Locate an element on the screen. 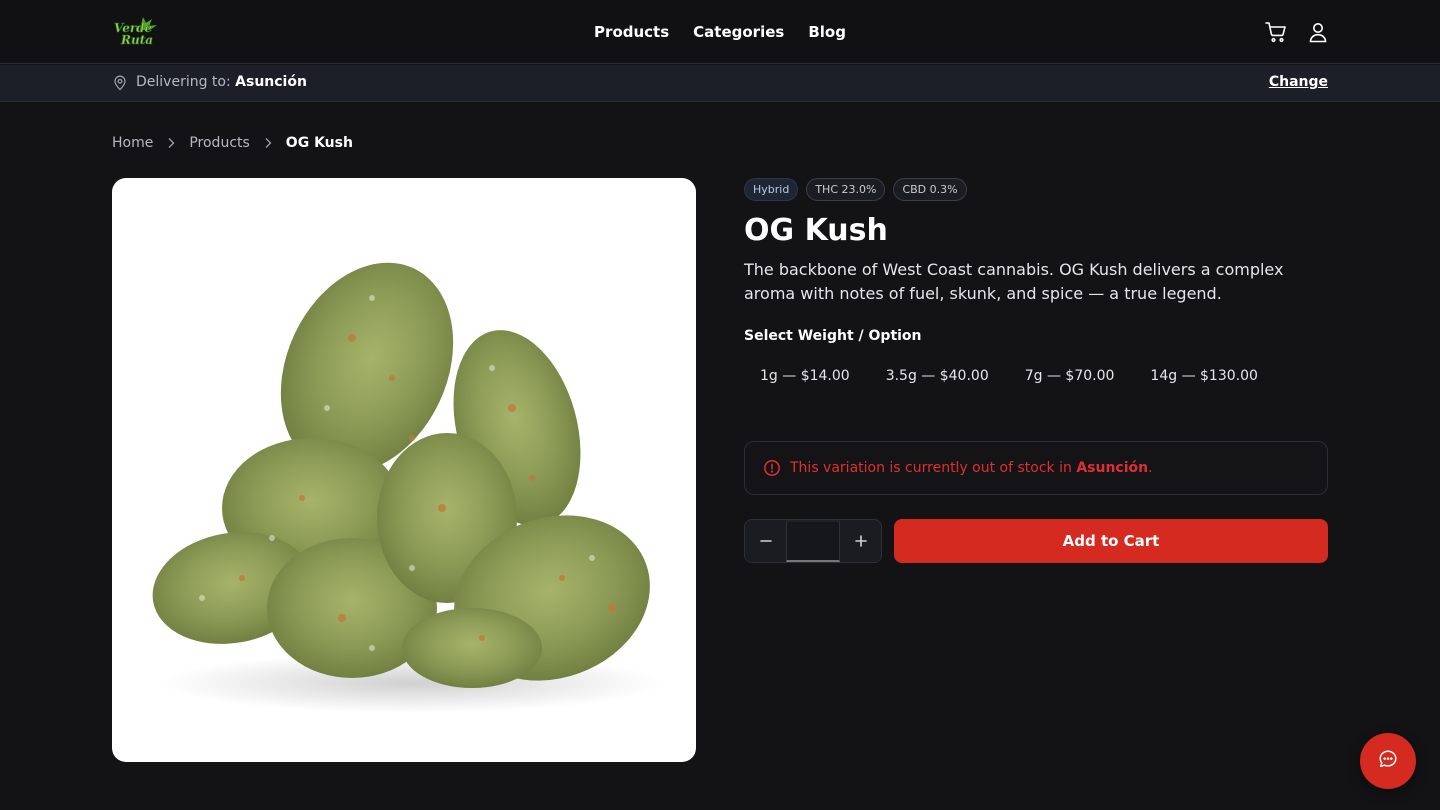 This screenshot has height=810, width=1440. chat-button is located at coordinates (1388, 761).